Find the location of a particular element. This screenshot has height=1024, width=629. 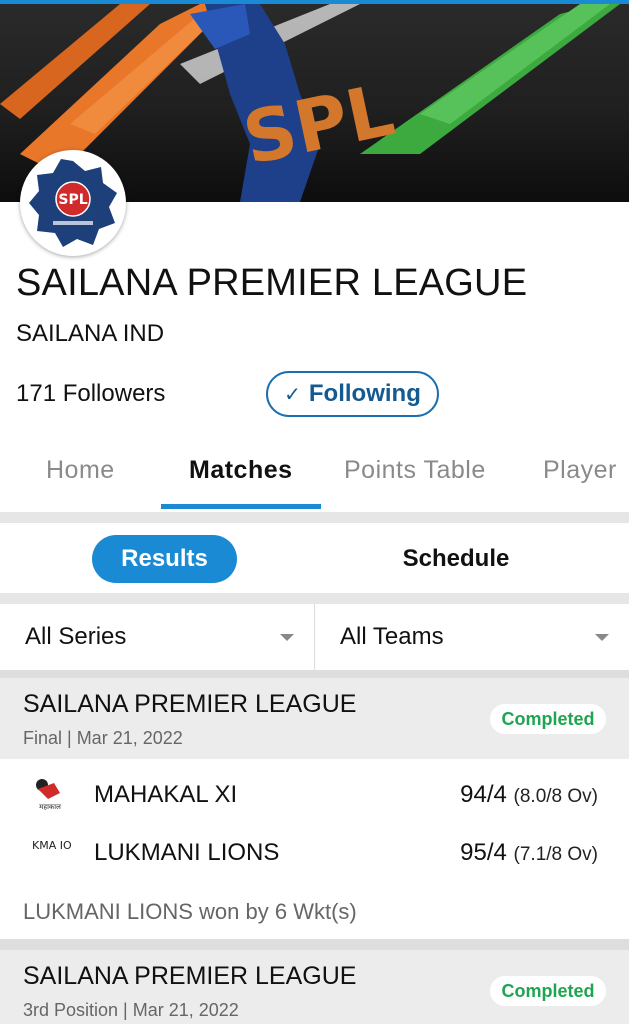

team-logo: महाकाल is located at coordinates (48, 795).